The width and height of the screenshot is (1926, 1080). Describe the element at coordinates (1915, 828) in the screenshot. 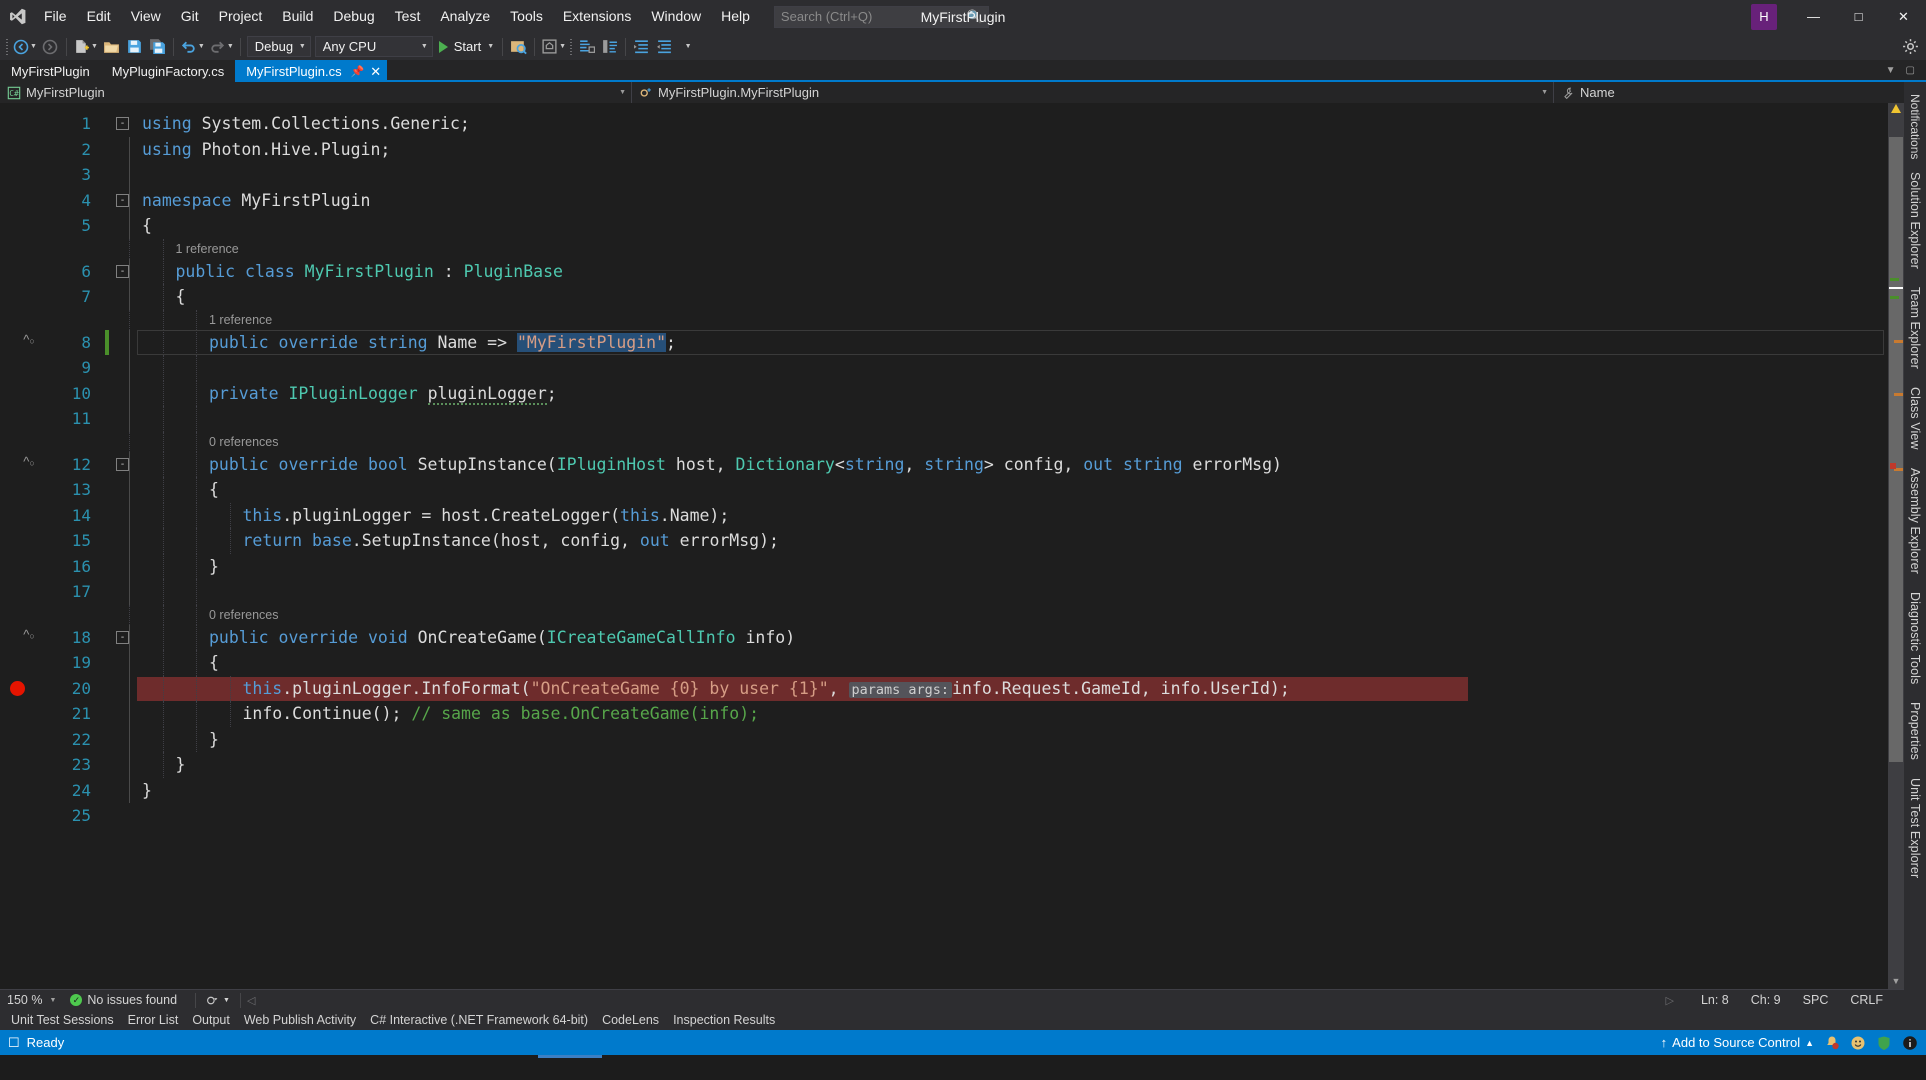

I see `vtab-unit-test-explorer: Unit Test Explorer` at that location.